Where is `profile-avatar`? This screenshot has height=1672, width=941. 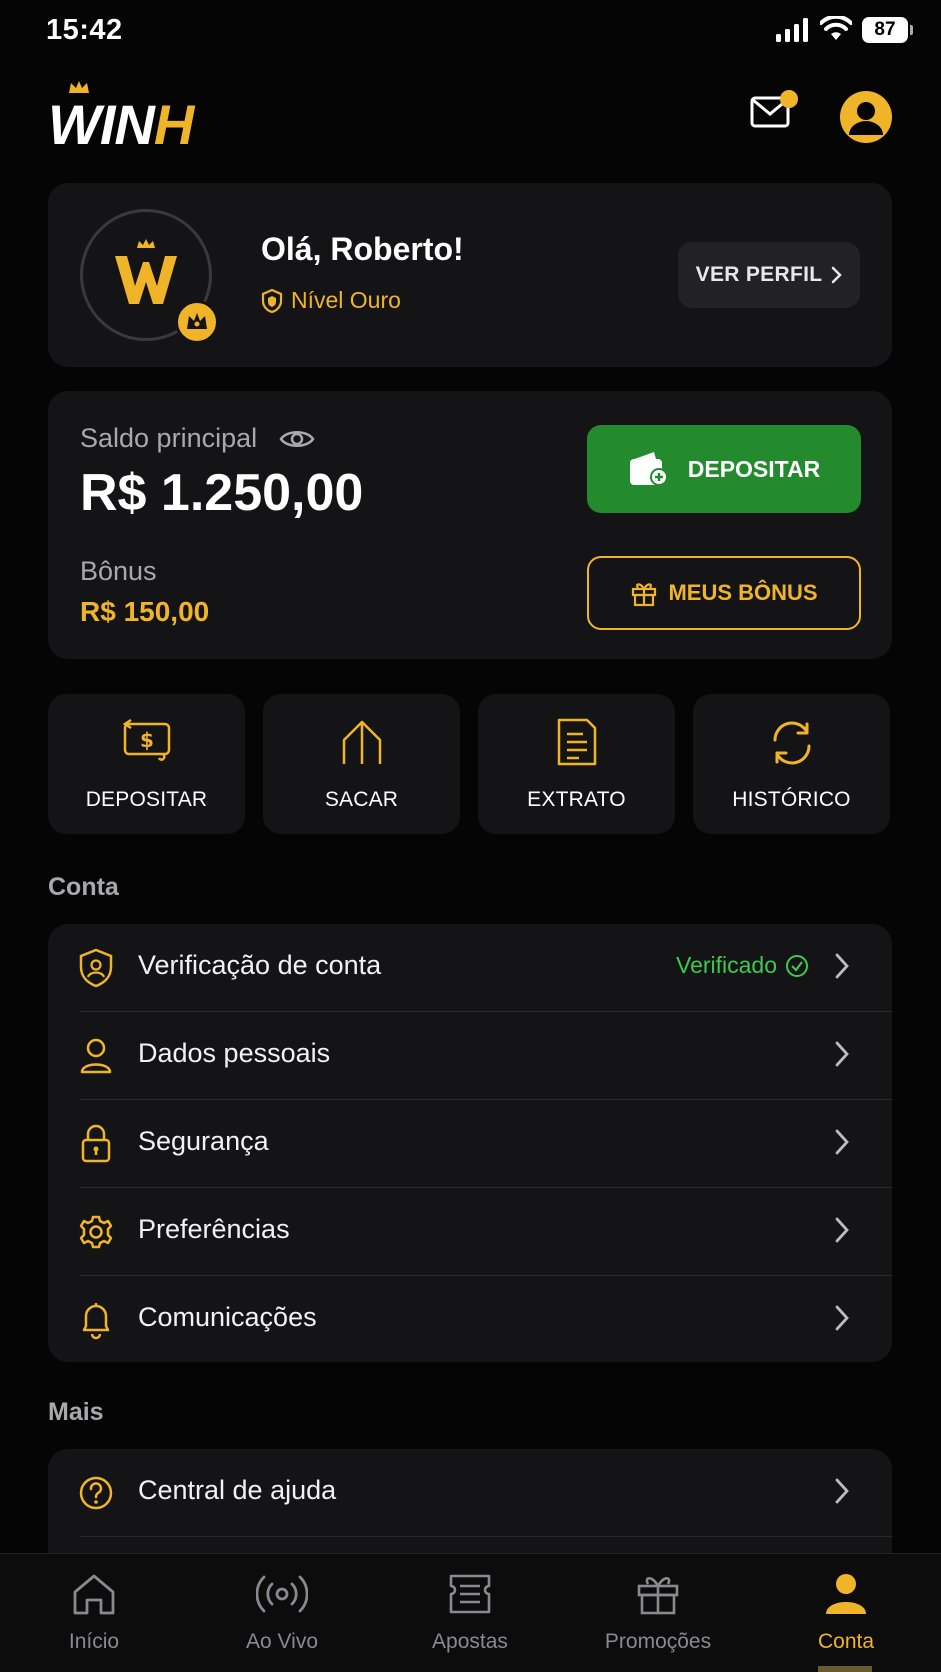 profile-avatar is located at coordinates (149, 276).